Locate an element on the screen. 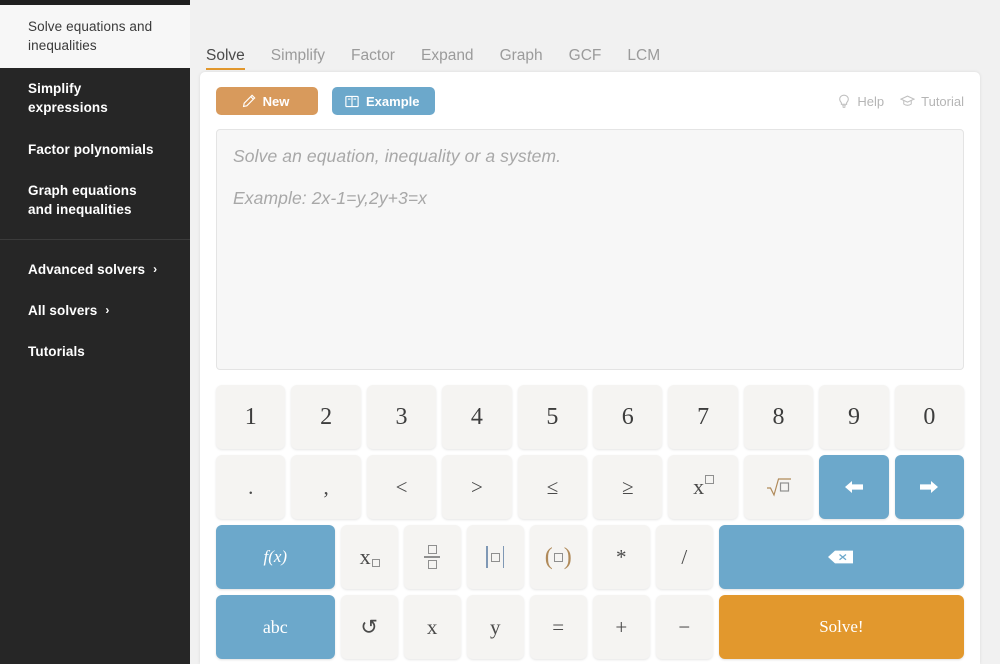 The width and height of the screenshot is (1000, 664). key-backspace is located at coordinates (841, 557).